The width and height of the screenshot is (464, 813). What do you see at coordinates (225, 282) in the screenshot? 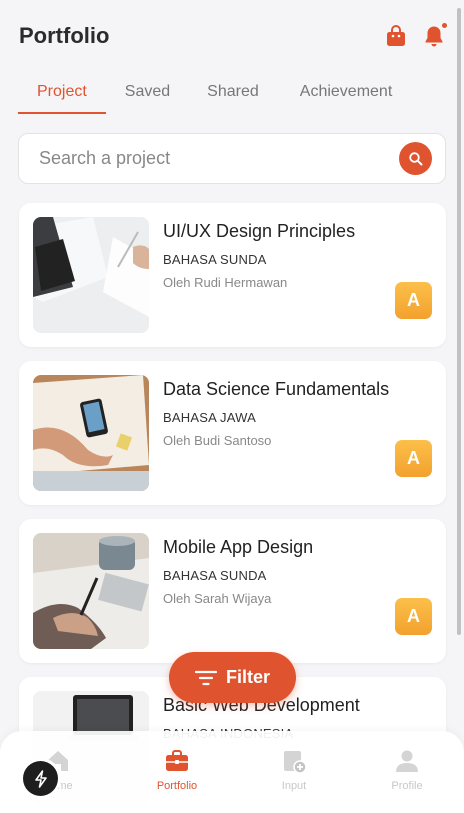
I see `project-author: Oleh Rudi Hermawan` at bounding box center [225, 282].